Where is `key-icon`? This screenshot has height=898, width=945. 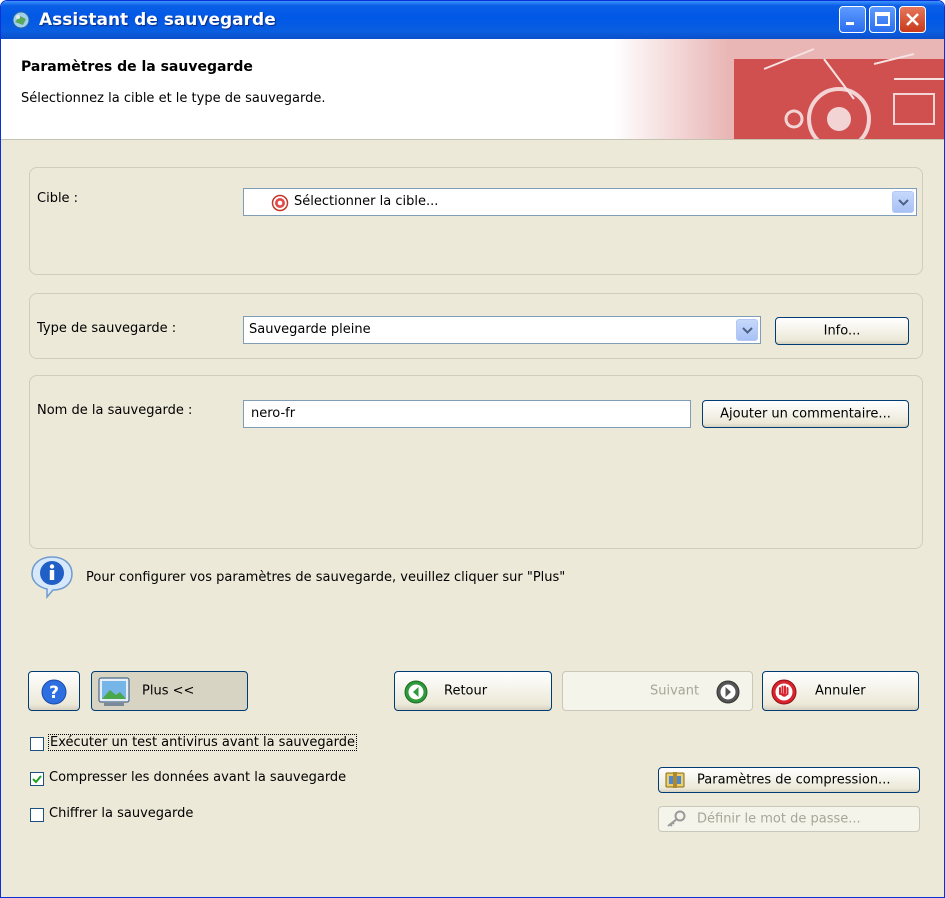 key-icon is located at coordinates (676, 818).